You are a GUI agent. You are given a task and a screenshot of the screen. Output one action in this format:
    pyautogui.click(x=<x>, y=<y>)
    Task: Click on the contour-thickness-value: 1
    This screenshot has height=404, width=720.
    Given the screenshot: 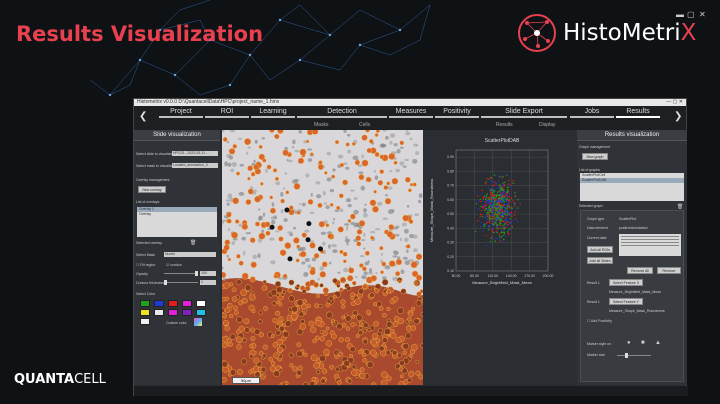 What is the action you would take?
    pyautogui.click(x=208, y=282)
    